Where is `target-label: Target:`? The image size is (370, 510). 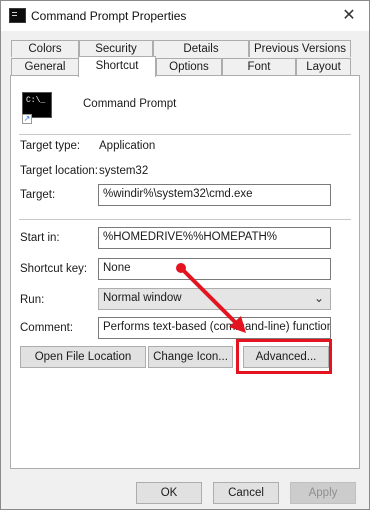
target-label: Target: is located at coordinates (38, 195).